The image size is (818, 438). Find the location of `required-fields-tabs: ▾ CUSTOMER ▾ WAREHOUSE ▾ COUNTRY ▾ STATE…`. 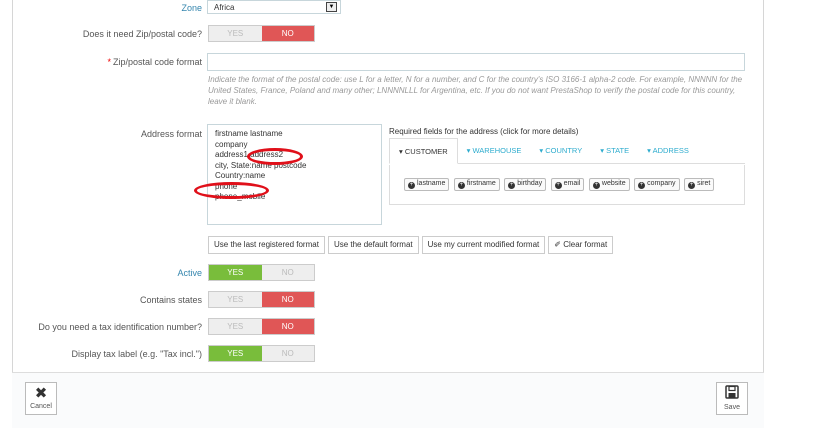

required-fields-tabs: ▾ CUSTOMER ▾ WAREHOUSE ▾ COUNTRY ▾ STATE… is located at coordinates (567, 151).